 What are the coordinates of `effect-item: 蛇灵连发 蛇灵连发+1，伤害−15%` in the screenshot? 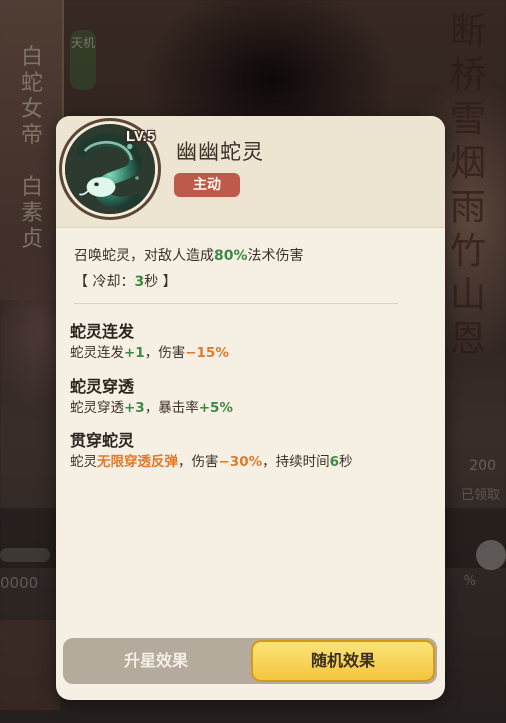 It's located at (235, 342).